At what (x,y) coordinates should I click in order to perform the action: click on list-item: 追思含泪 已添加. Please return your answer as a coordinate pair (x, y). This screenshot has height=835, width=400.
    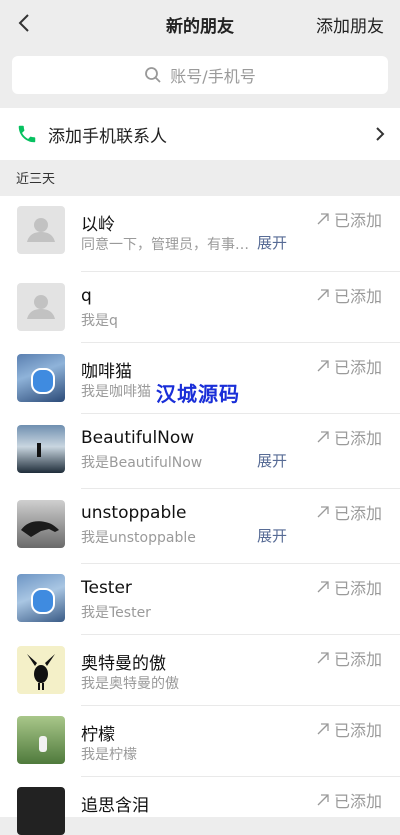
    Looking at the image, I should click on (200, 806).